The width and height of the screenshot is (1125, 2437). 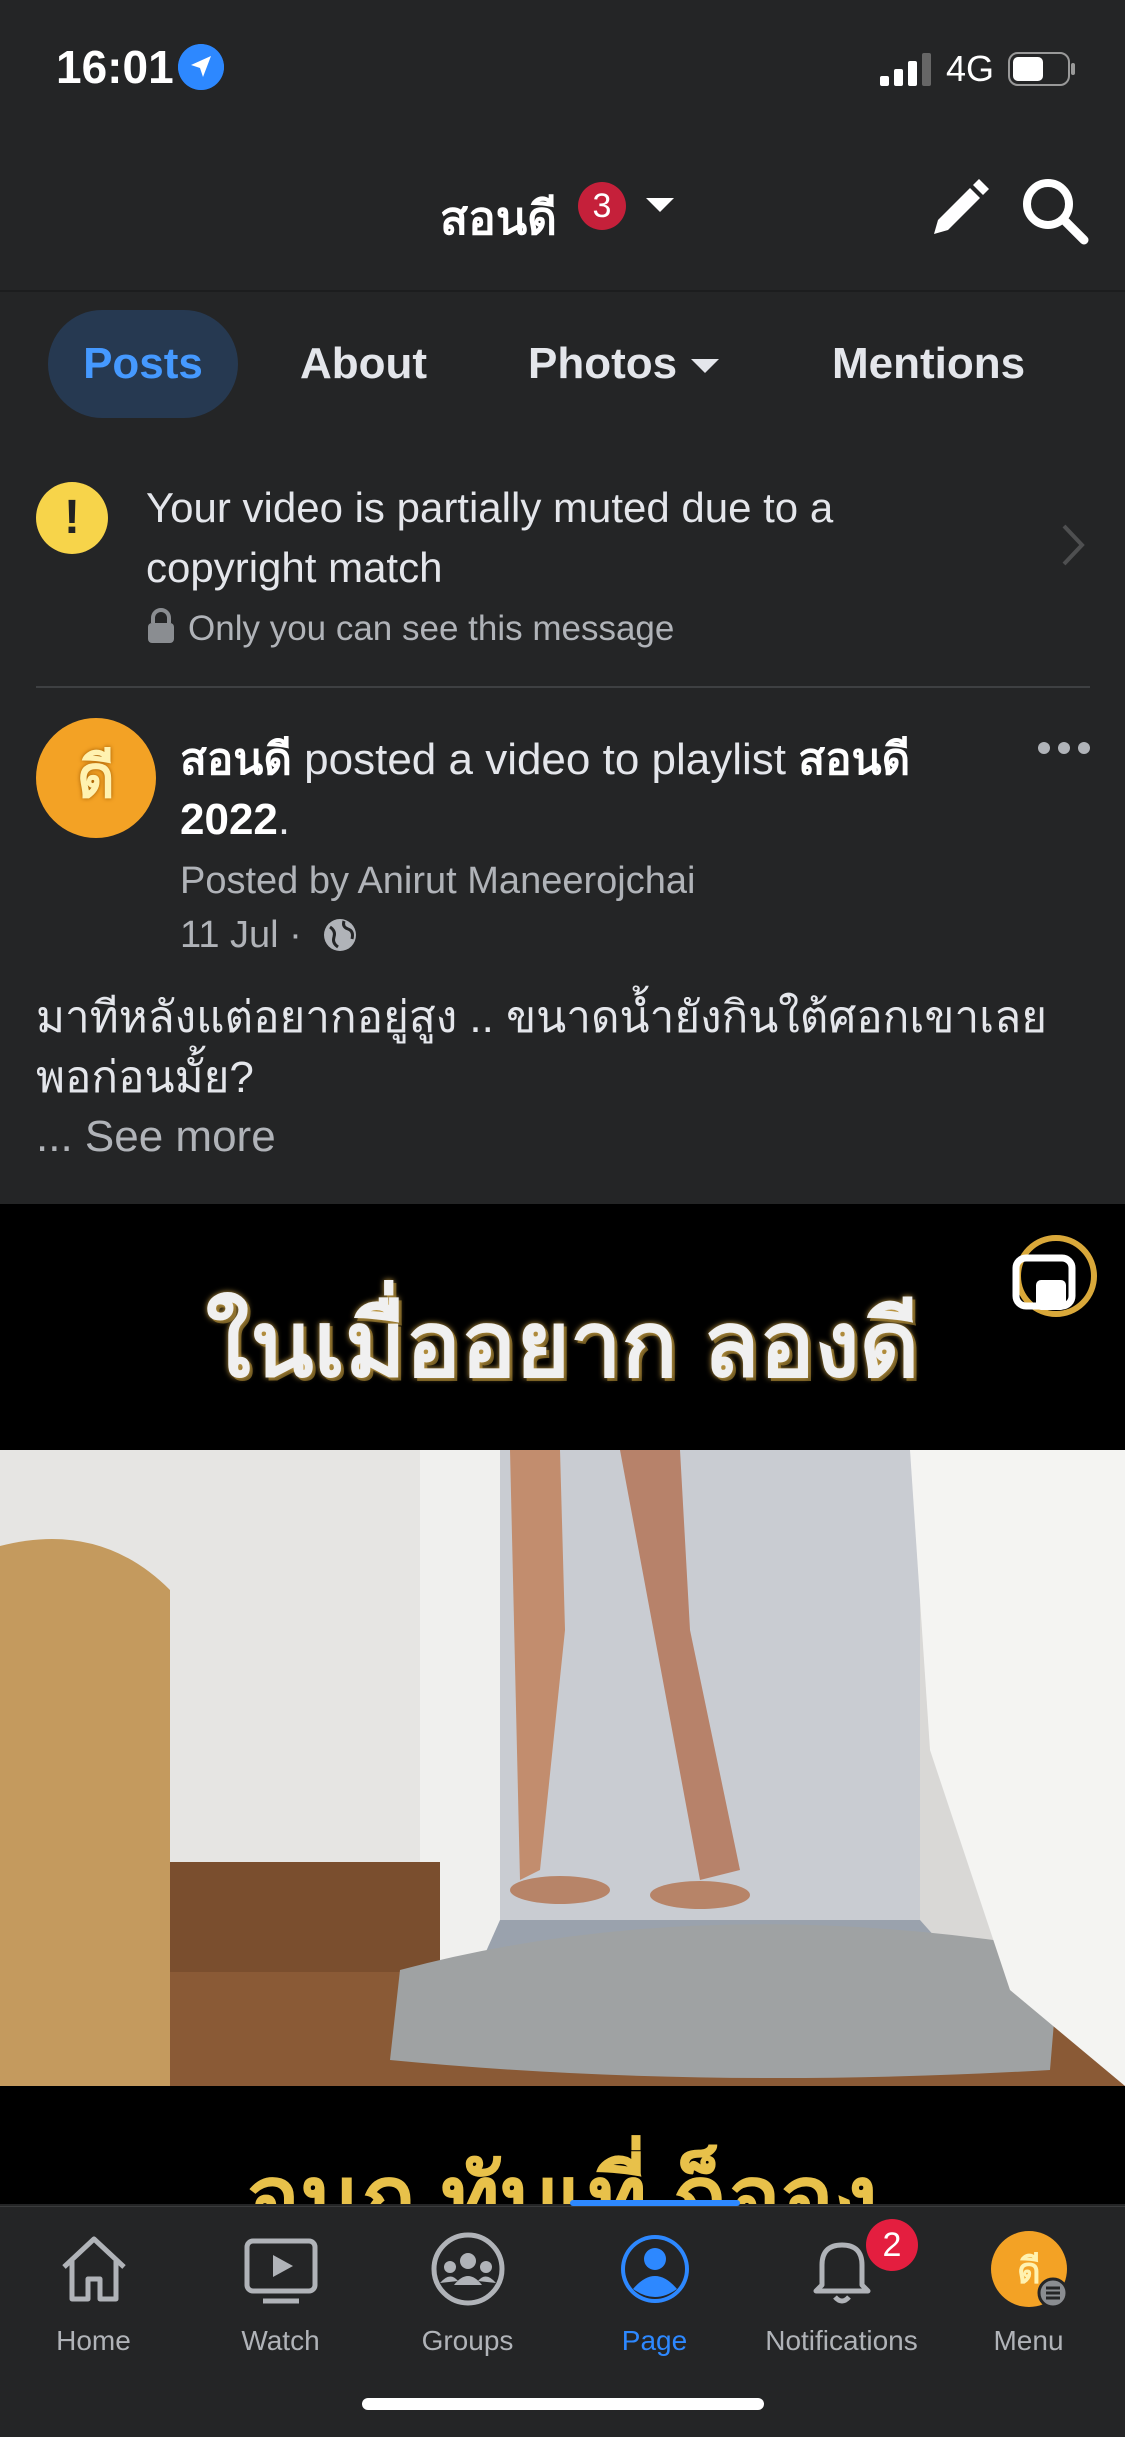 I want to click on tab-photos: Photos, so click(x=624, y=364).